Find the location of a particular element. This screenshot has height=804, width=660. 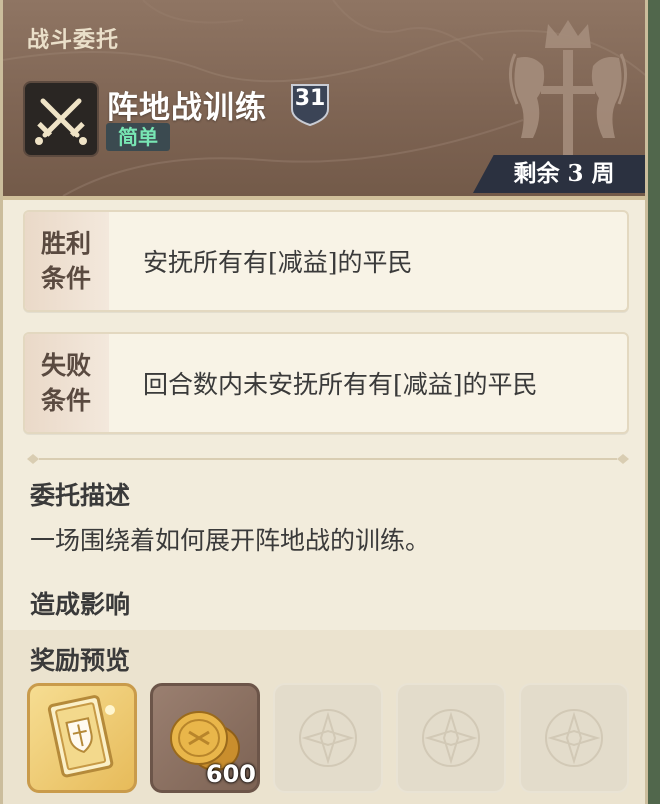

mission-emblem is located at coordinates (61, 119).